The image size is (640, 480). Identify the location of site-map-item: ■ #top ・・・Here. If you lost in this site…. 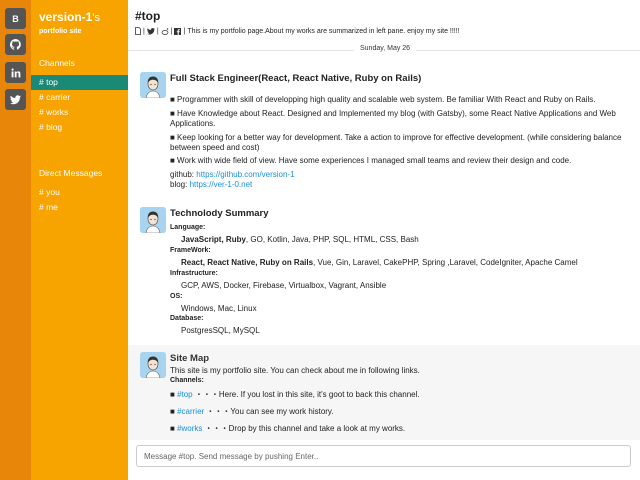
(400, 395).